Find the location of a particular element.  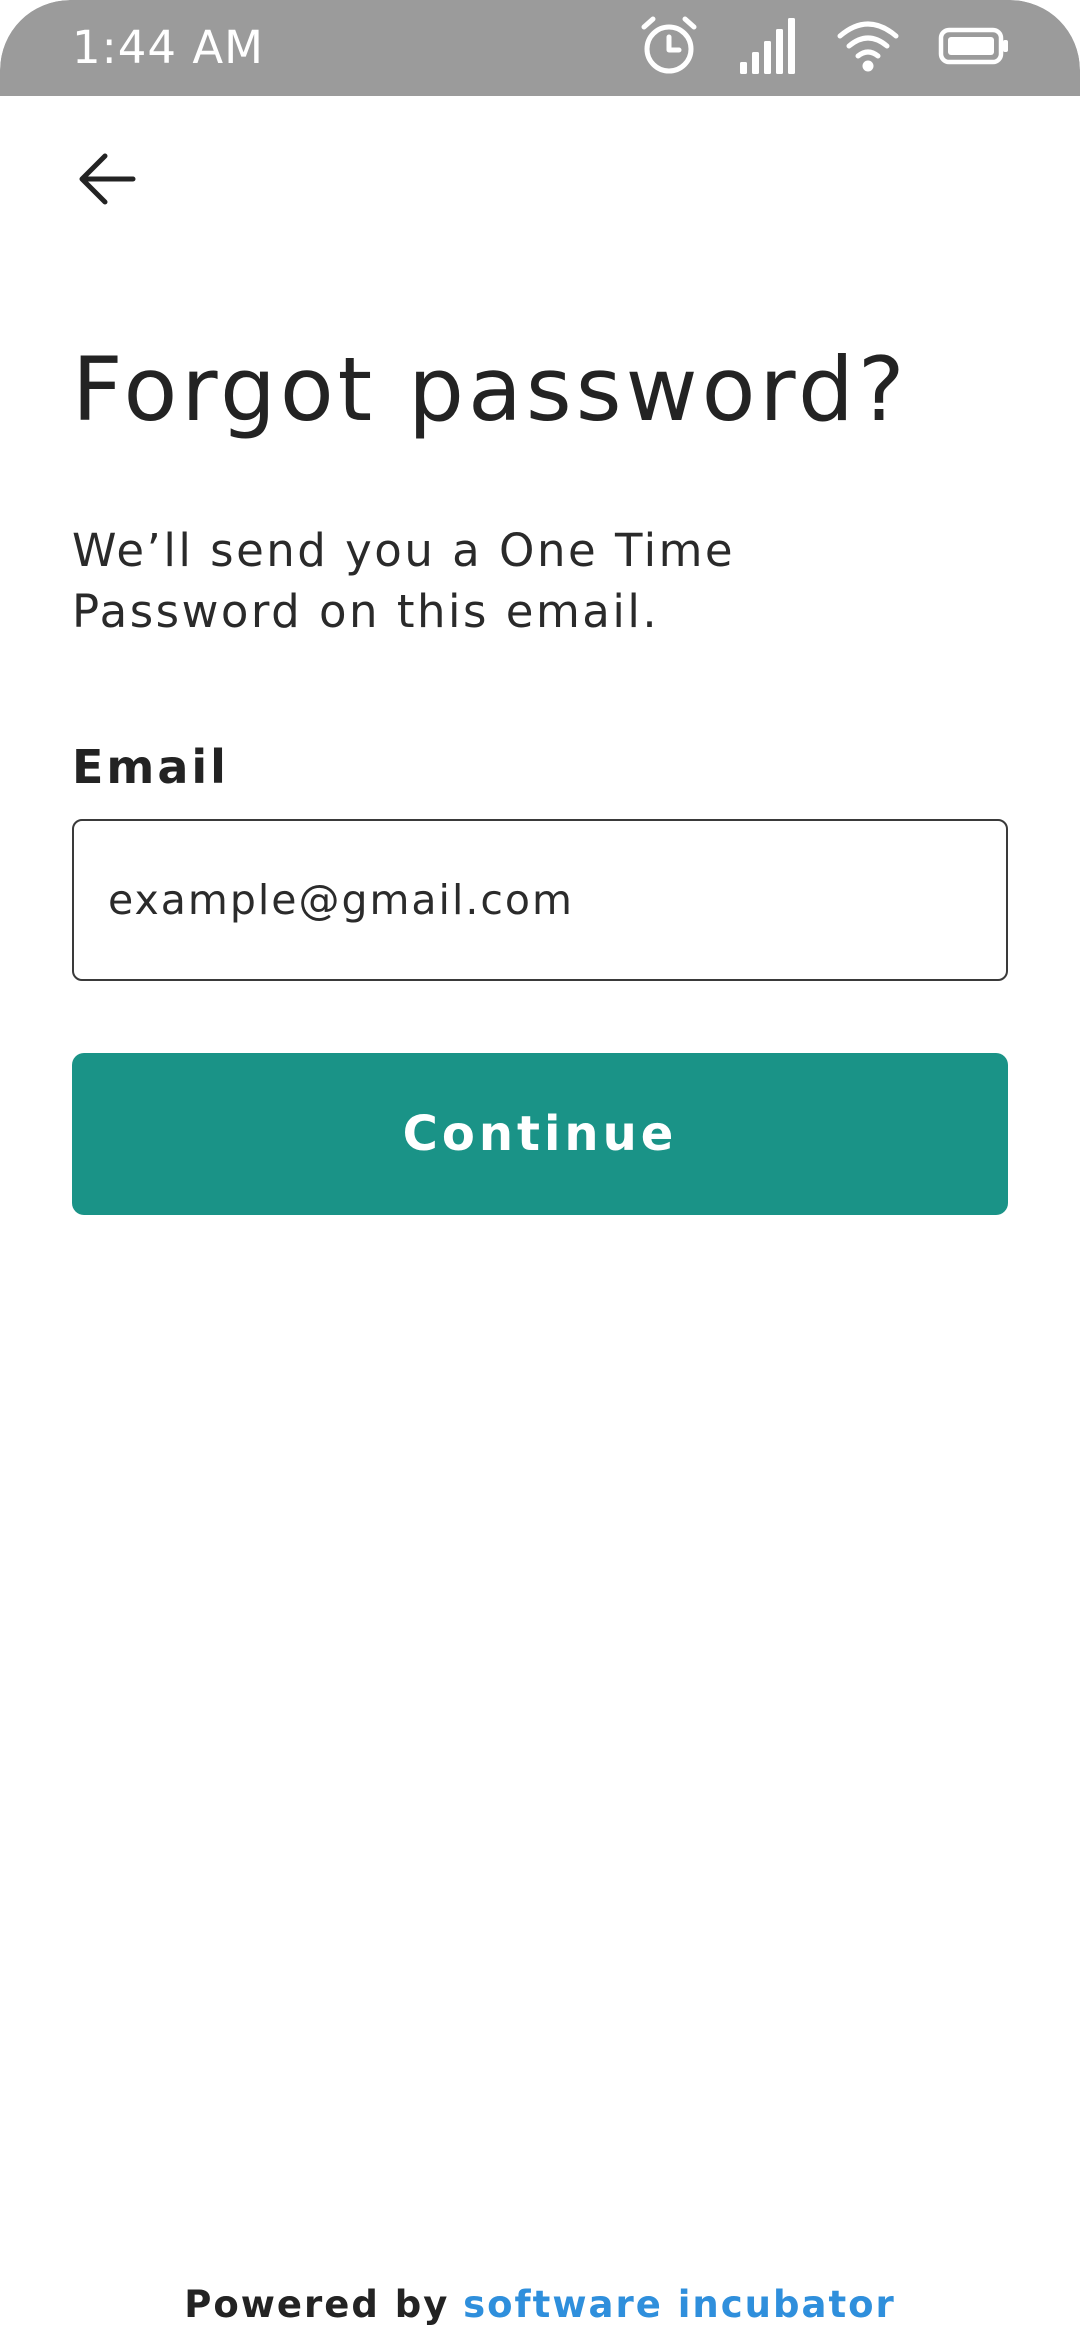

email-input is located at coordinates (540, 900).